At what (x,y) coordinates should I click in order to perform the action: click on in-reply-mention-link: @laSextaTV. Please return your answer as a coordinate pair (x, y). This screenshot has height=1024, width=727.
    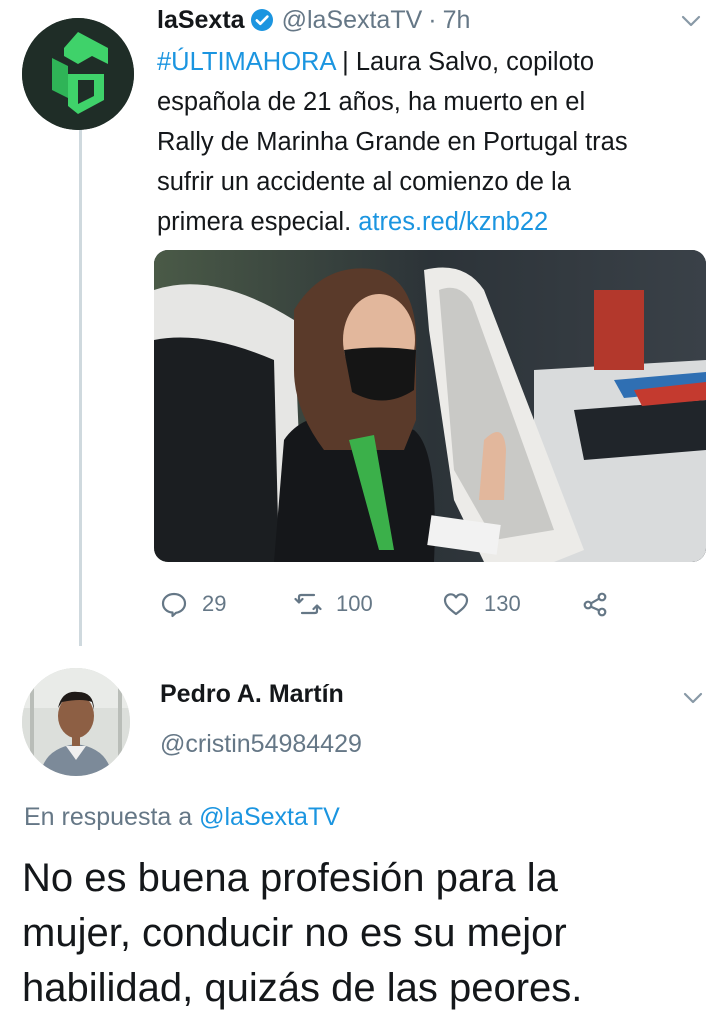
    Looking at the image, I should click on (269, 817).